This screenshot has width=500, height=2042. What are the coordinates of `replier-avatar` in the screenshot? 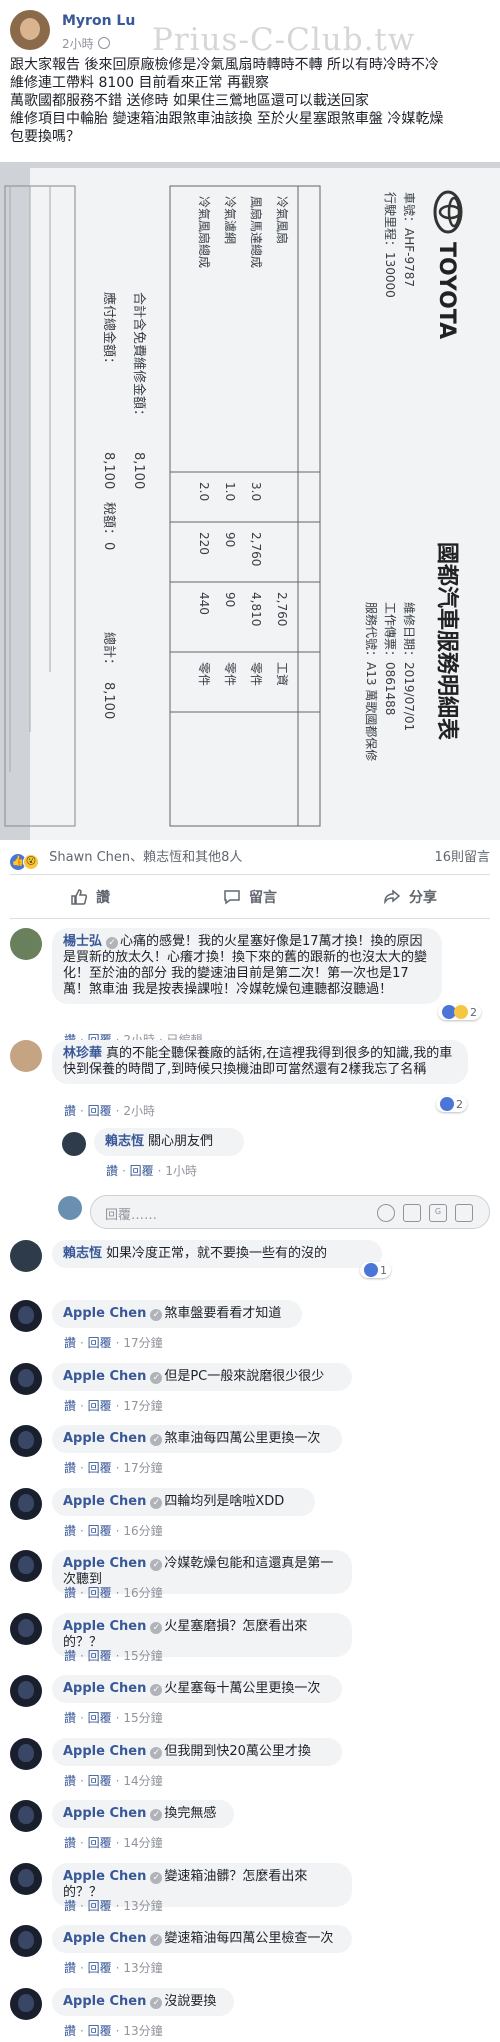 It's located at (74, 1144).